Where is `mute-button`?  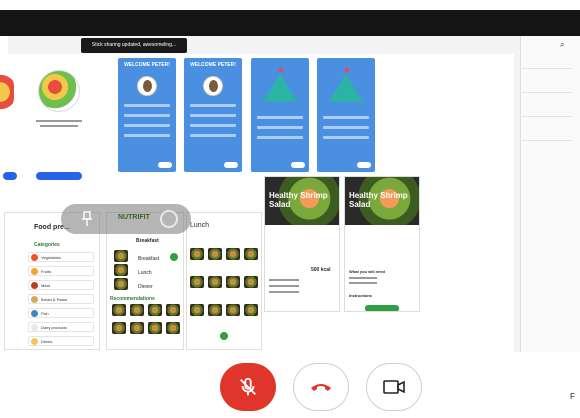
mute-button is located at coordinates (248, 387).